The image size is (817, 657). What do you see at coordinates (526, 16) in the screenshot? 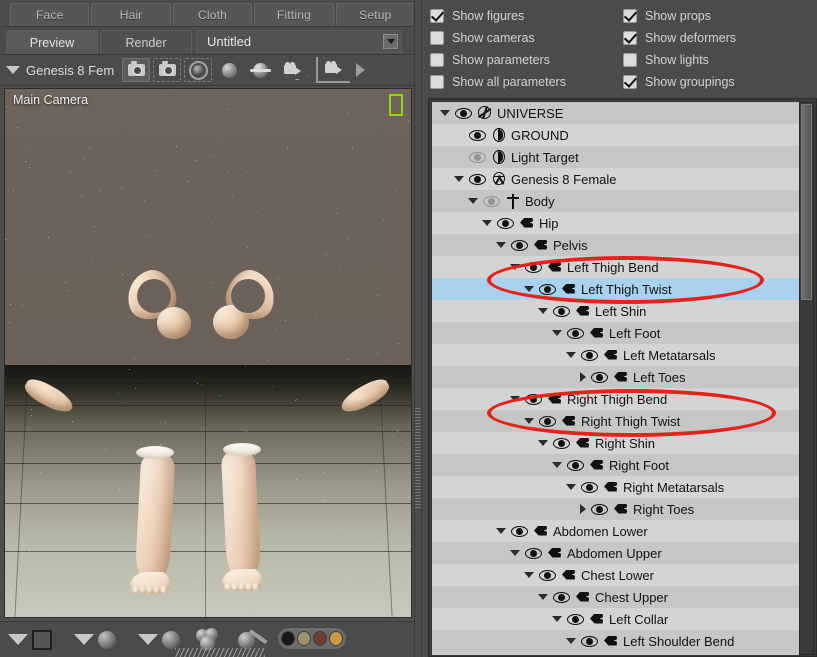
I see `filter-show-figures: Show figures` at bounding box center [526, 16].